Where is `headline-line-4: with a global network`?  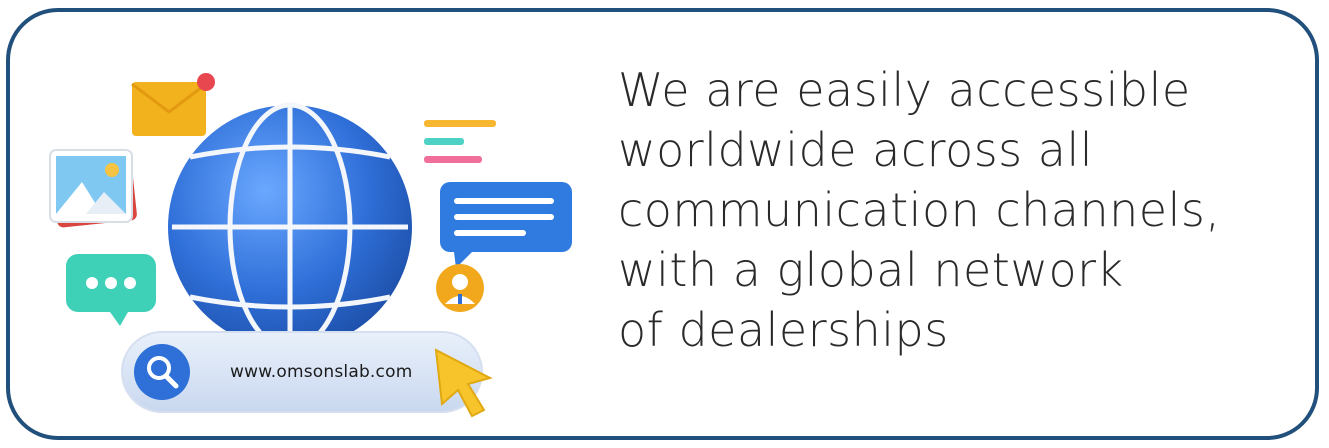
headline-line-4: with a global network is located at coordinates (871, 270).